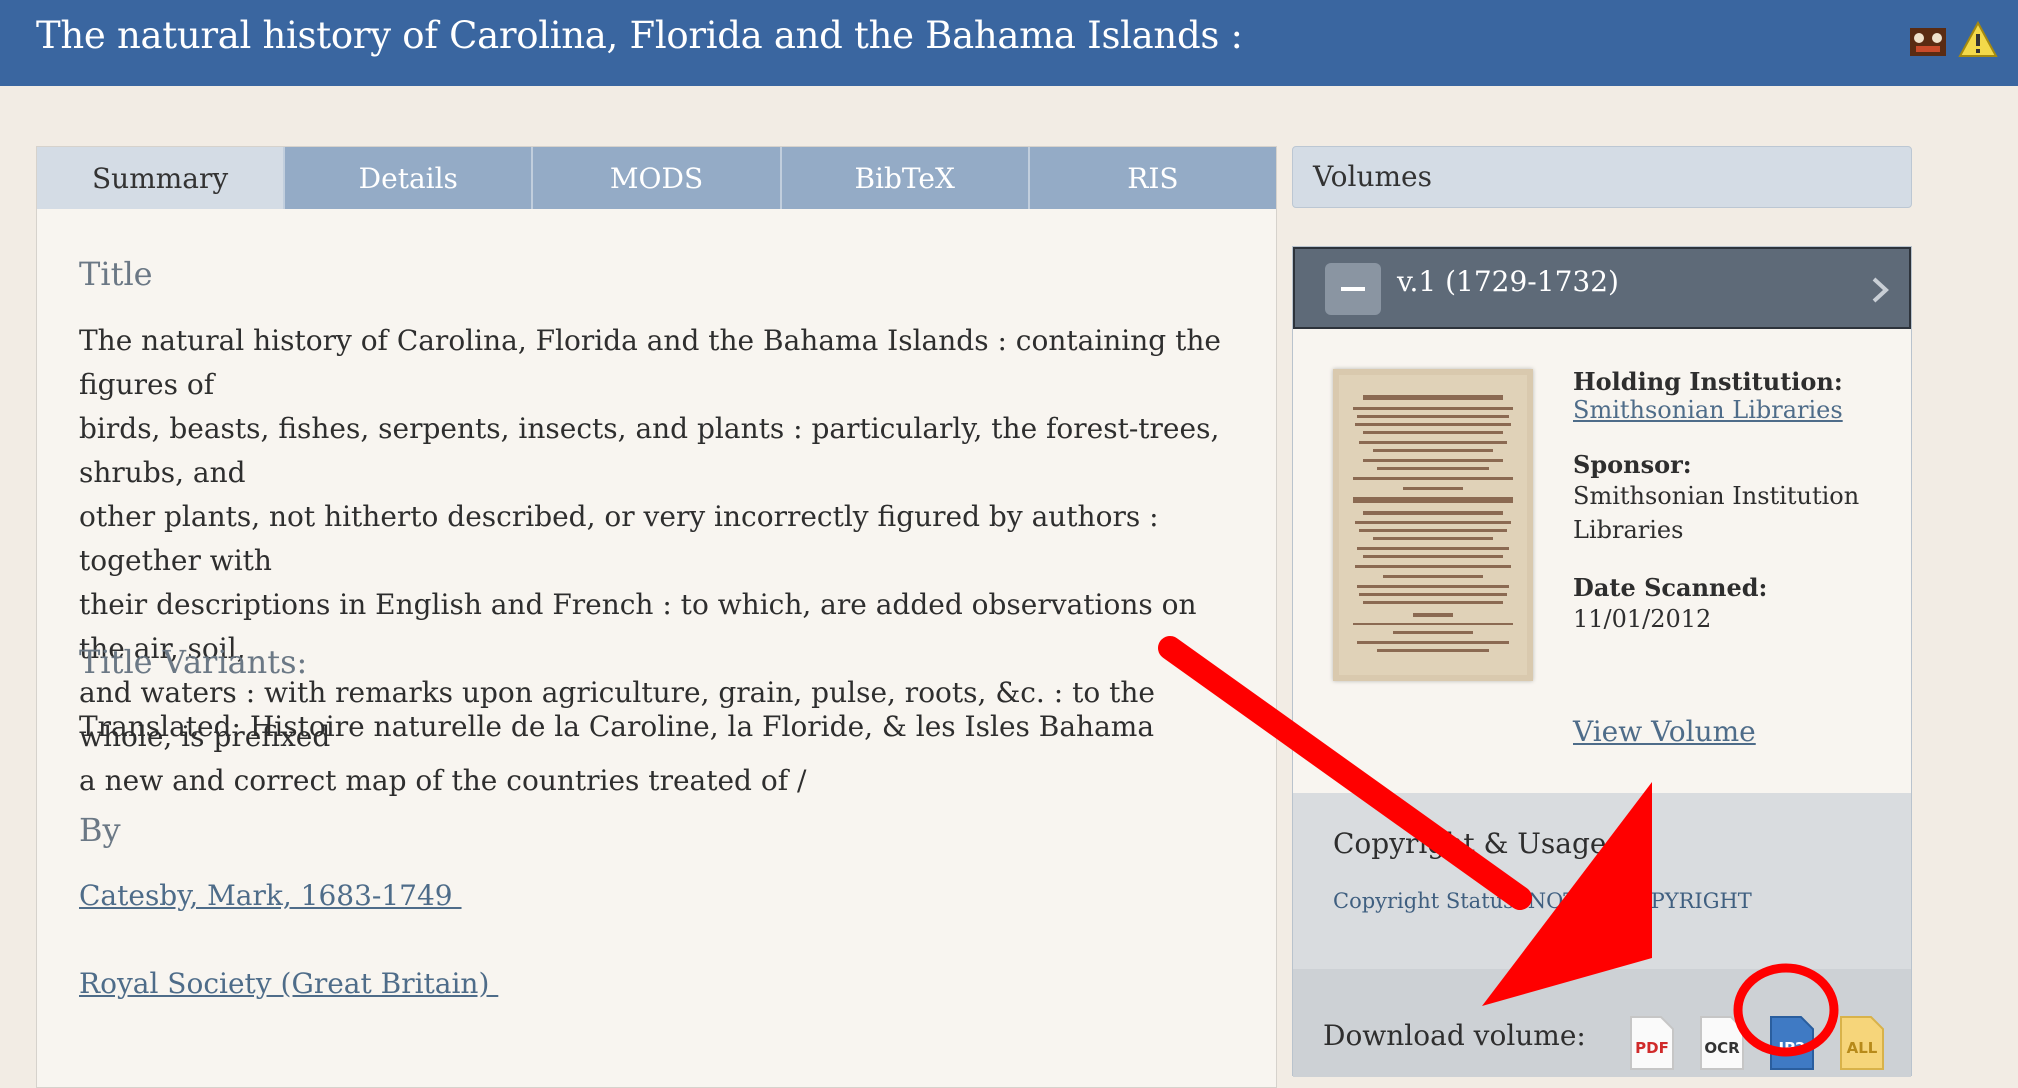 This screenshot has width=2018, height=1088. What do you see at coordinates (409, 178) in the screenshot?
I see `tab-details: Details` at bounding box center [409, 178].